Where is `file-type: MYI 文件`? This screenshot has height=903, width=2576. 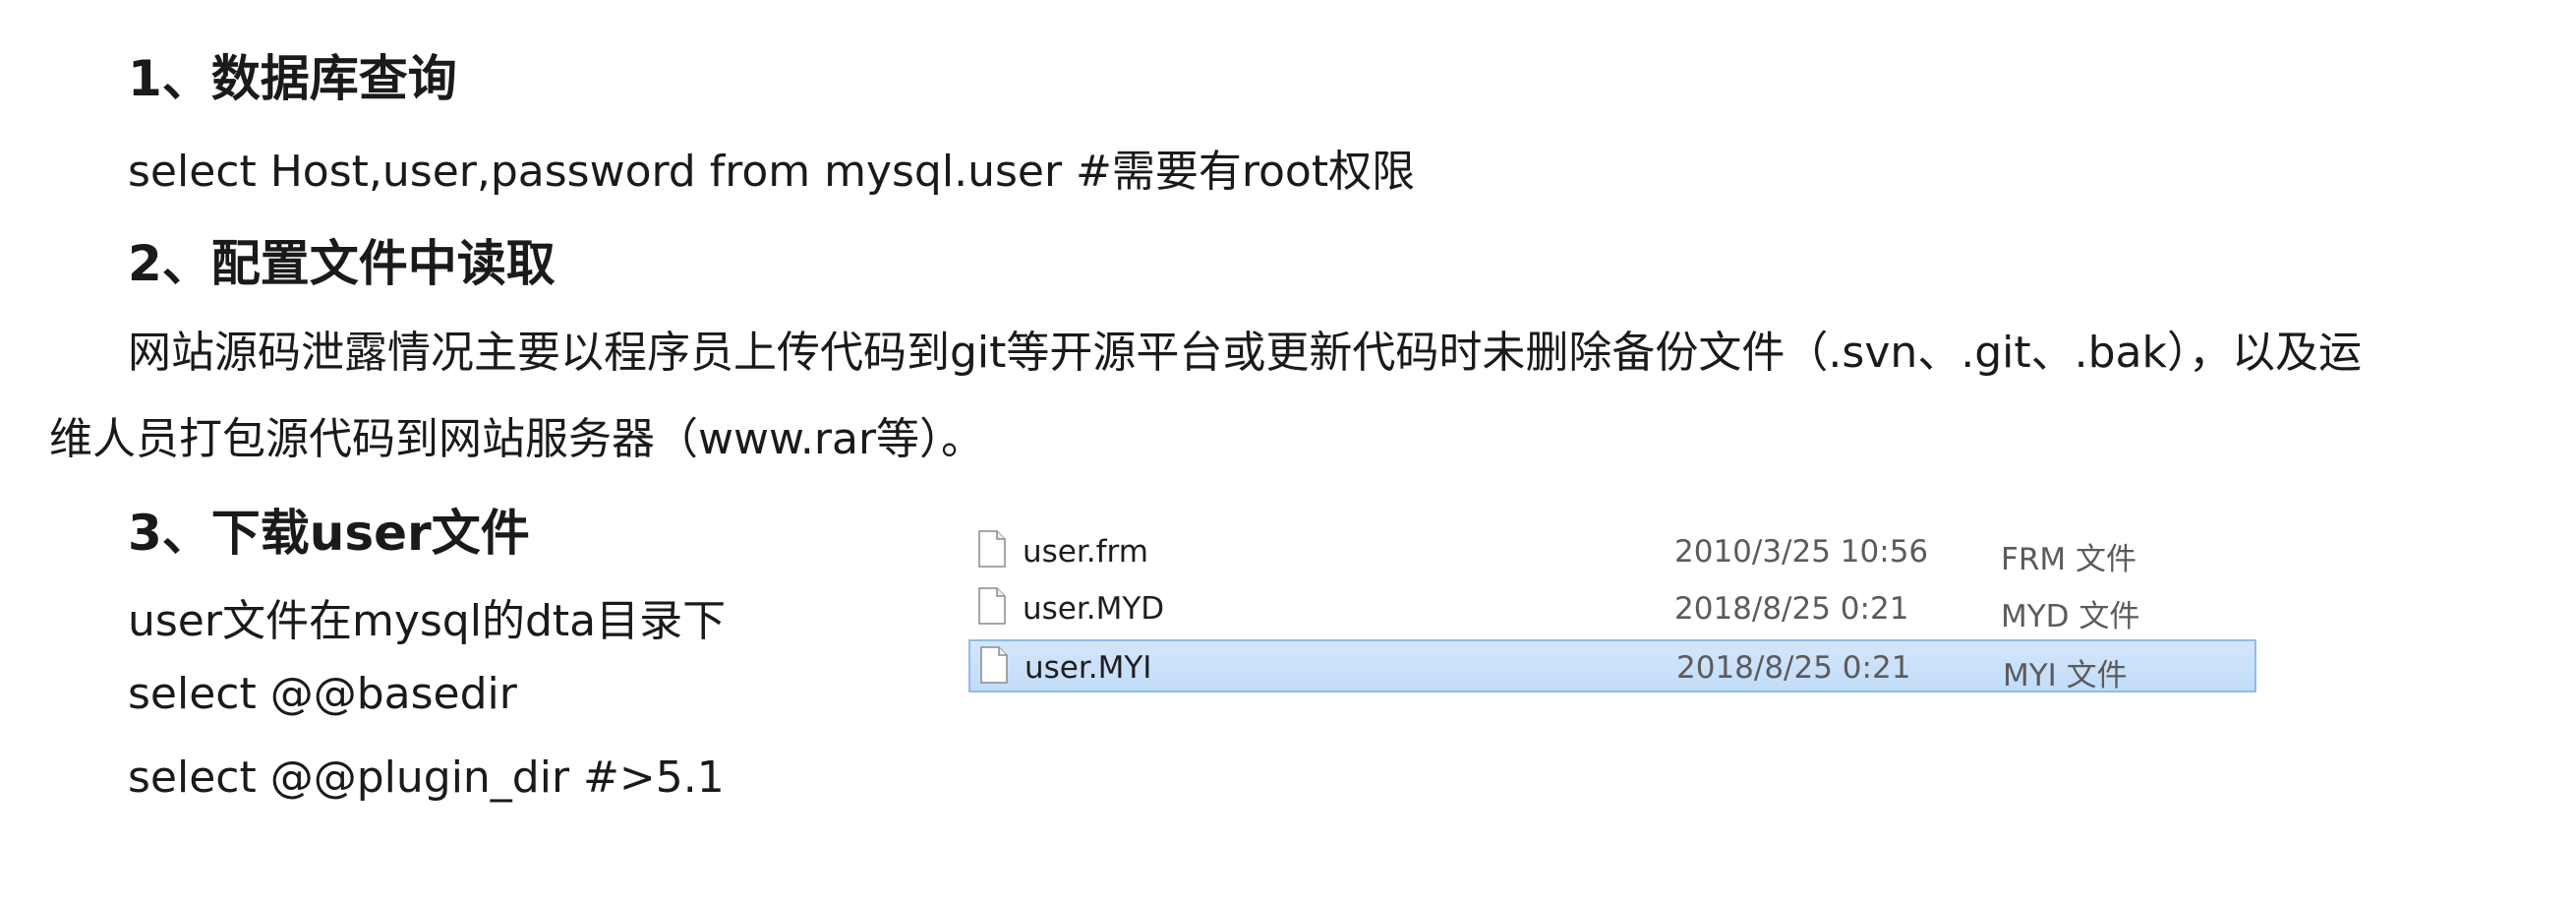
file-type: MYI 文件 is located at coordinates (2065, 675).